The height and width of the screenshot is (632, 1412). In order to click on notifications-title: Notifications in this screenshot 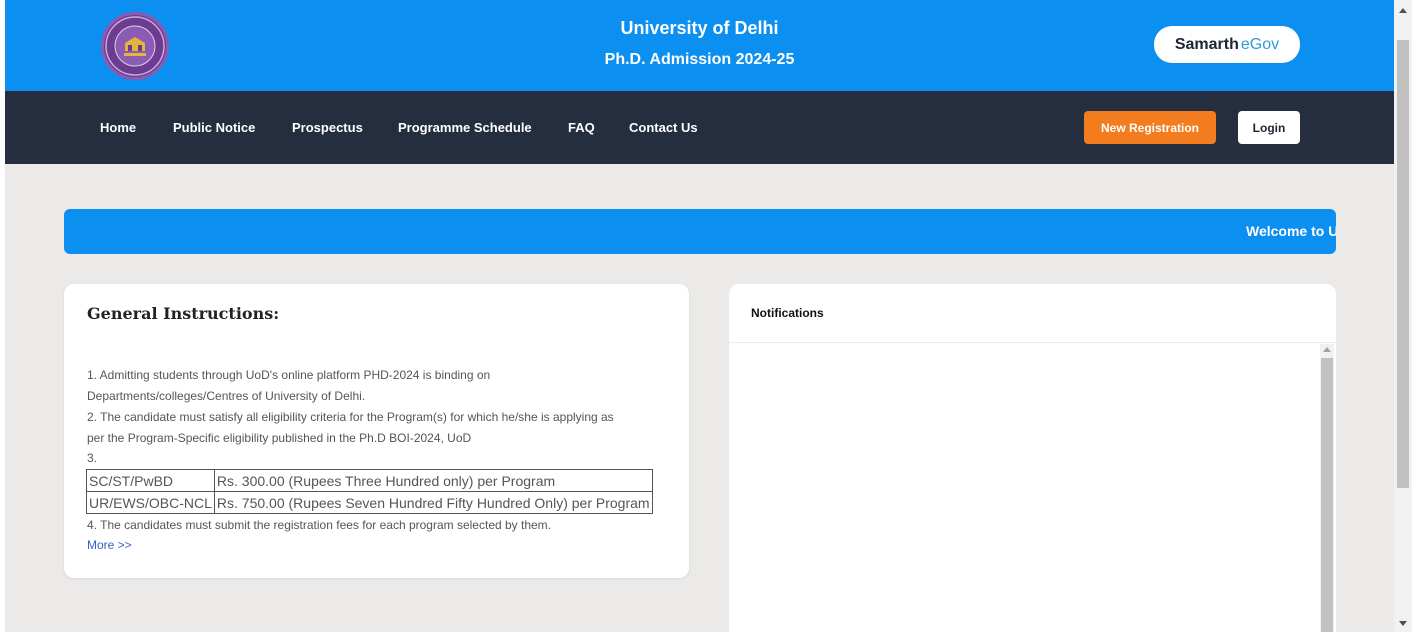, I will do `click(787, 313)`.